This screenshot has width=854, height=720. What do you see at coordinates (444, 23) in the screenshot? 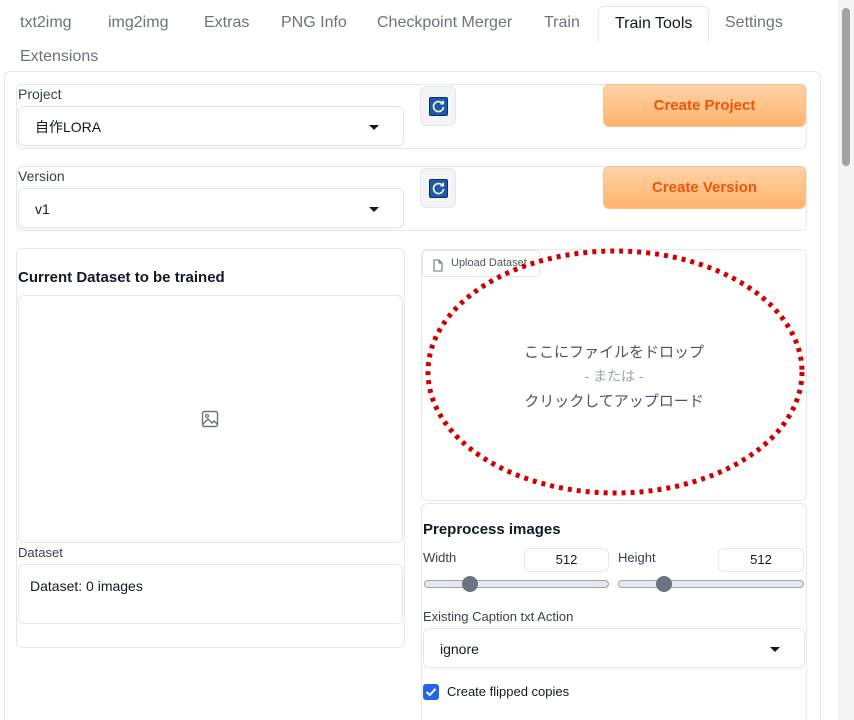
I see `tab-checkpoint-merger: Checkpoint Merger` at bounding box center [444, 23].